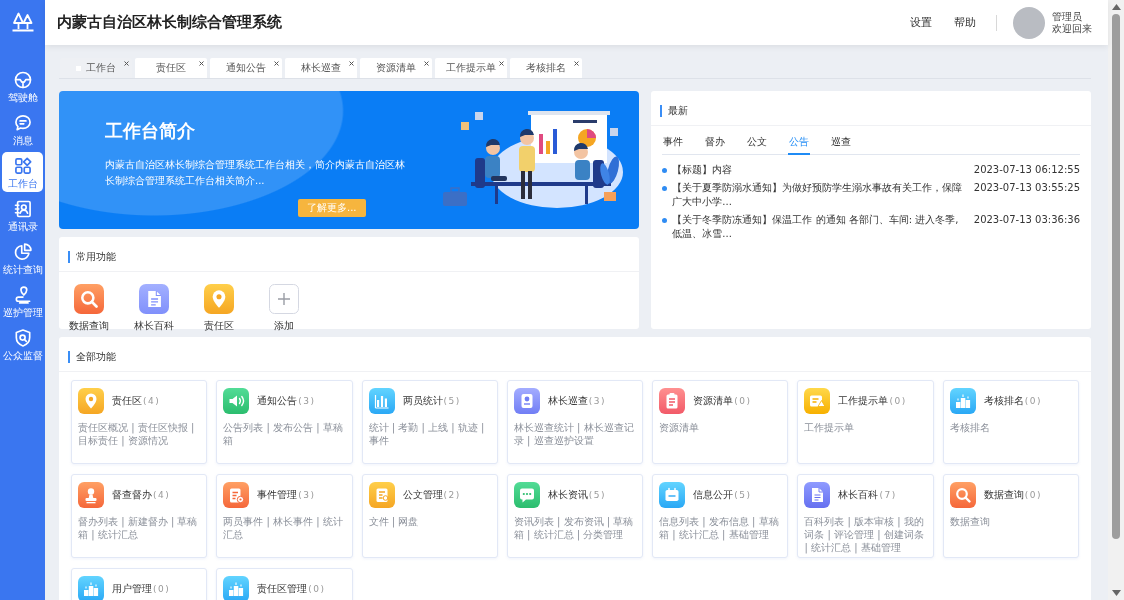  Describe the element at coordinates (22, 123) in the screenshot. I see `chat-bubble-icon` at that location.